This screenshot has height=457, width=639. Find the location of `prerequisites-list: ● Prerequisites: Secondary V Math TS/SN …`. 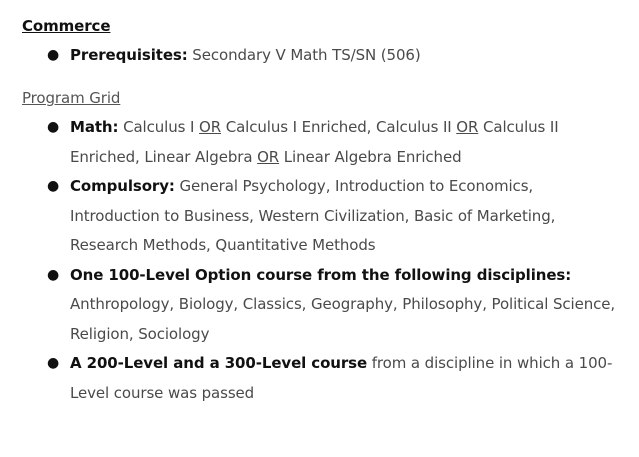

prerequisites-list: ● Prerequisites: Secondary V Math TS/SN … is located at coordinates (310, 56).